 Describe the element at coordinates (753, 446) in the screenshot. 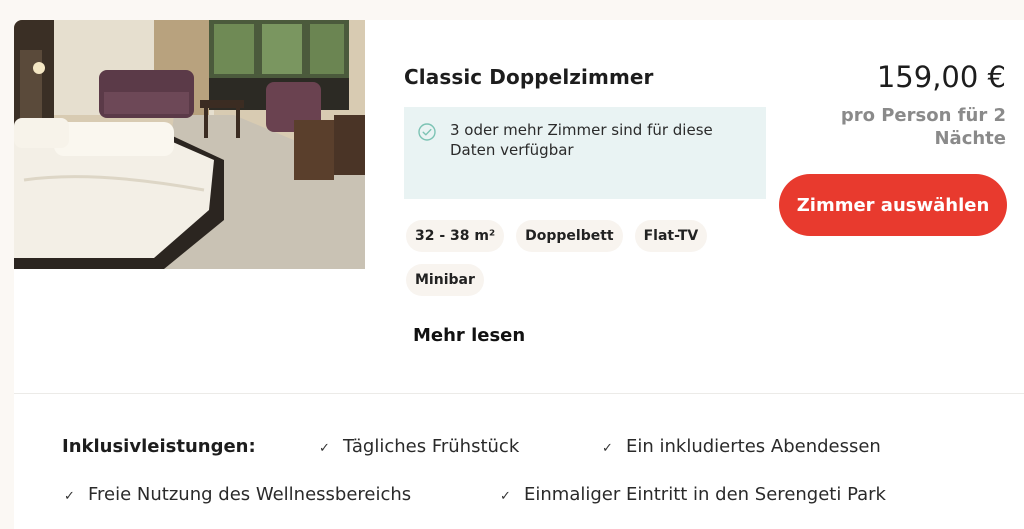

I see `inclusion-text: Ein inkludiertes Abendessen` at that location.